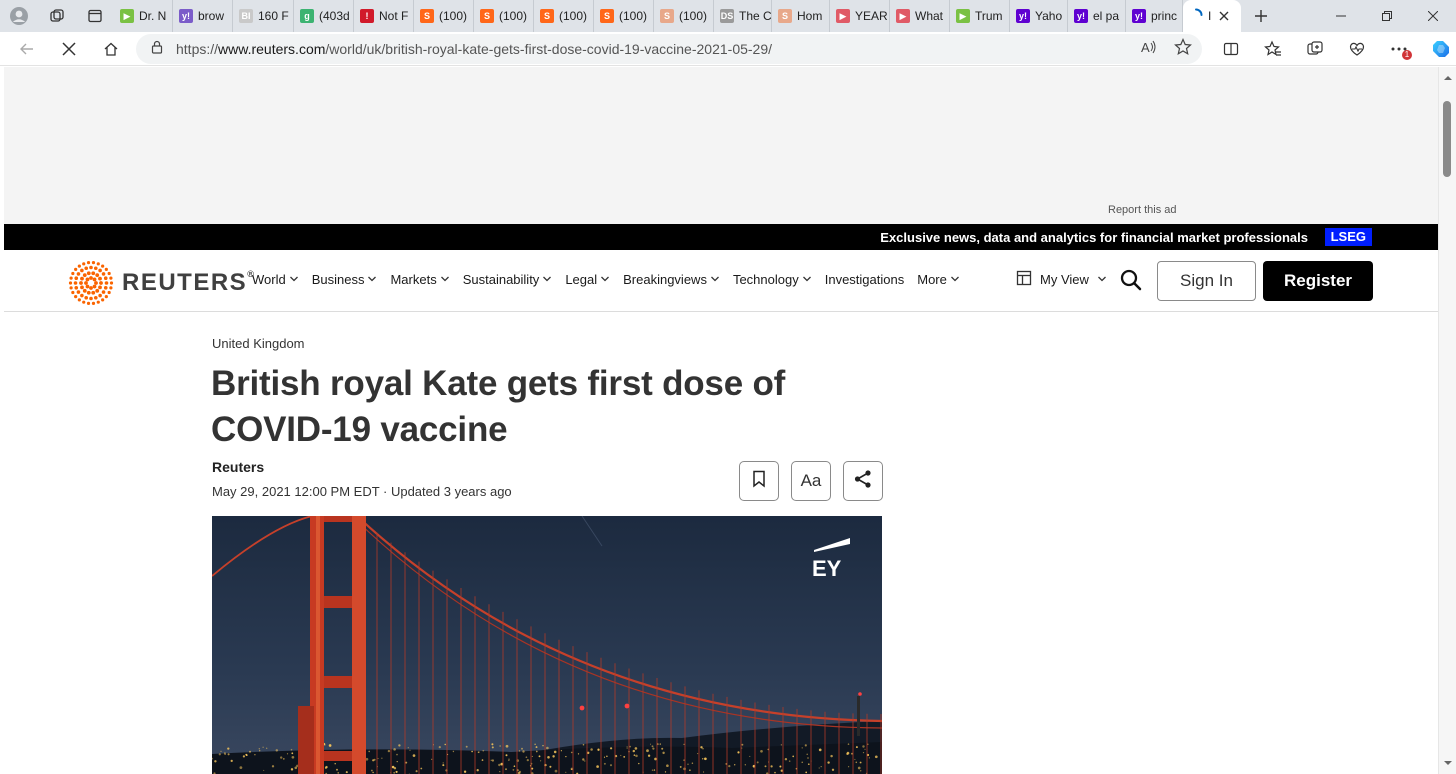 The image size is (1456, 774). I want to click on tab-actions-icon, so click(95, 16).